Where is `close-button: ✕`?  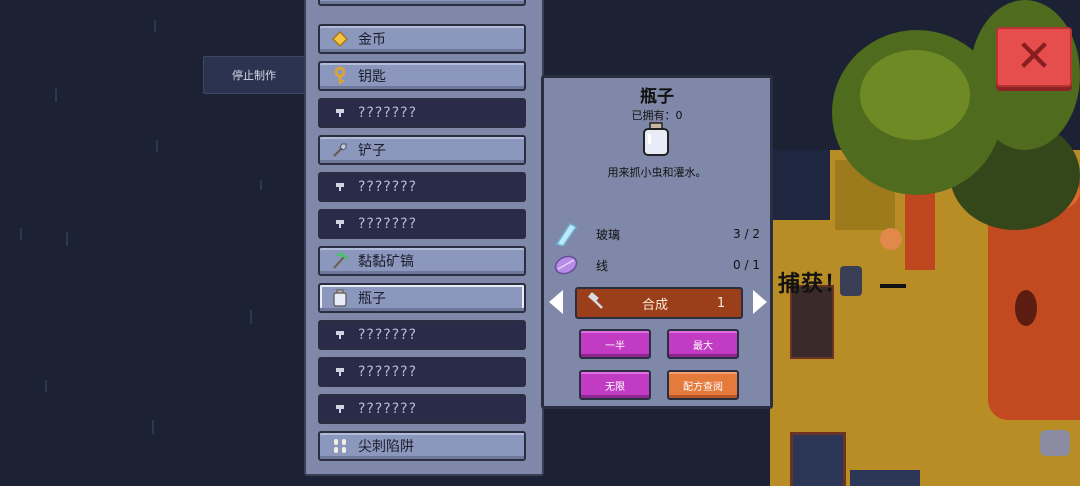
close-button: ✕ is located at coordinates (1034, 57).